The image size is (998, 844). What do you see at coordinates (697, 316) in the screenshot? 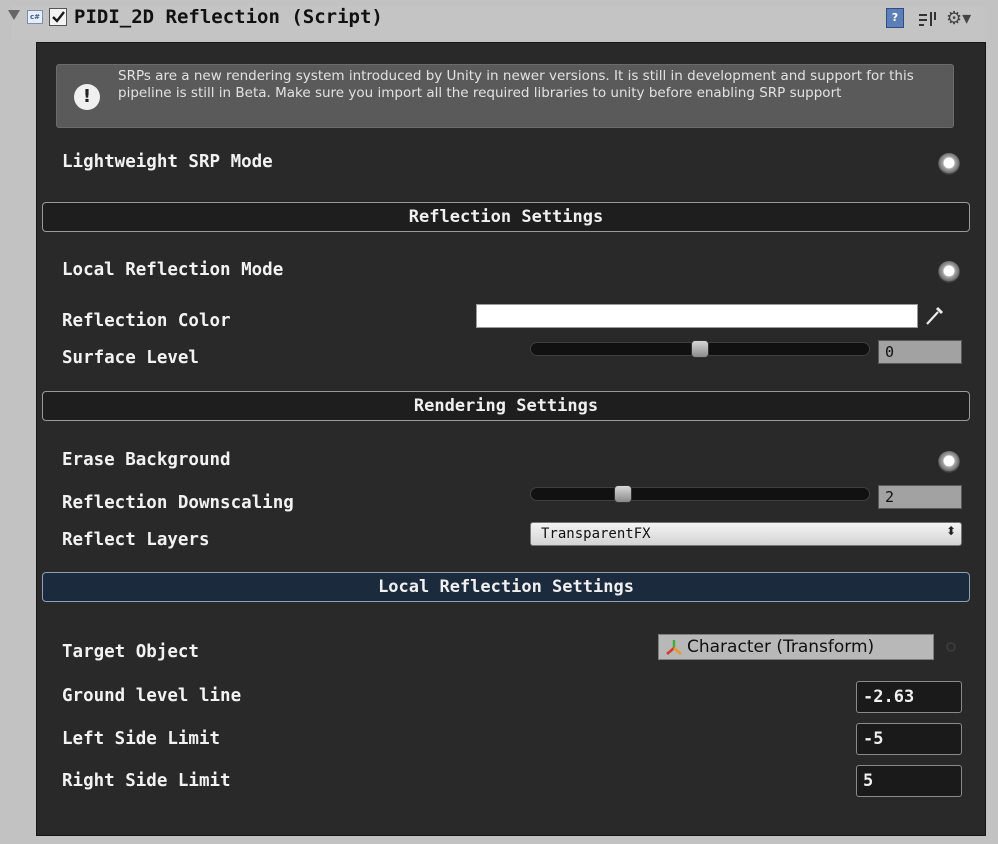
I see `reflection-color-field` at bounding box center [697, 316].